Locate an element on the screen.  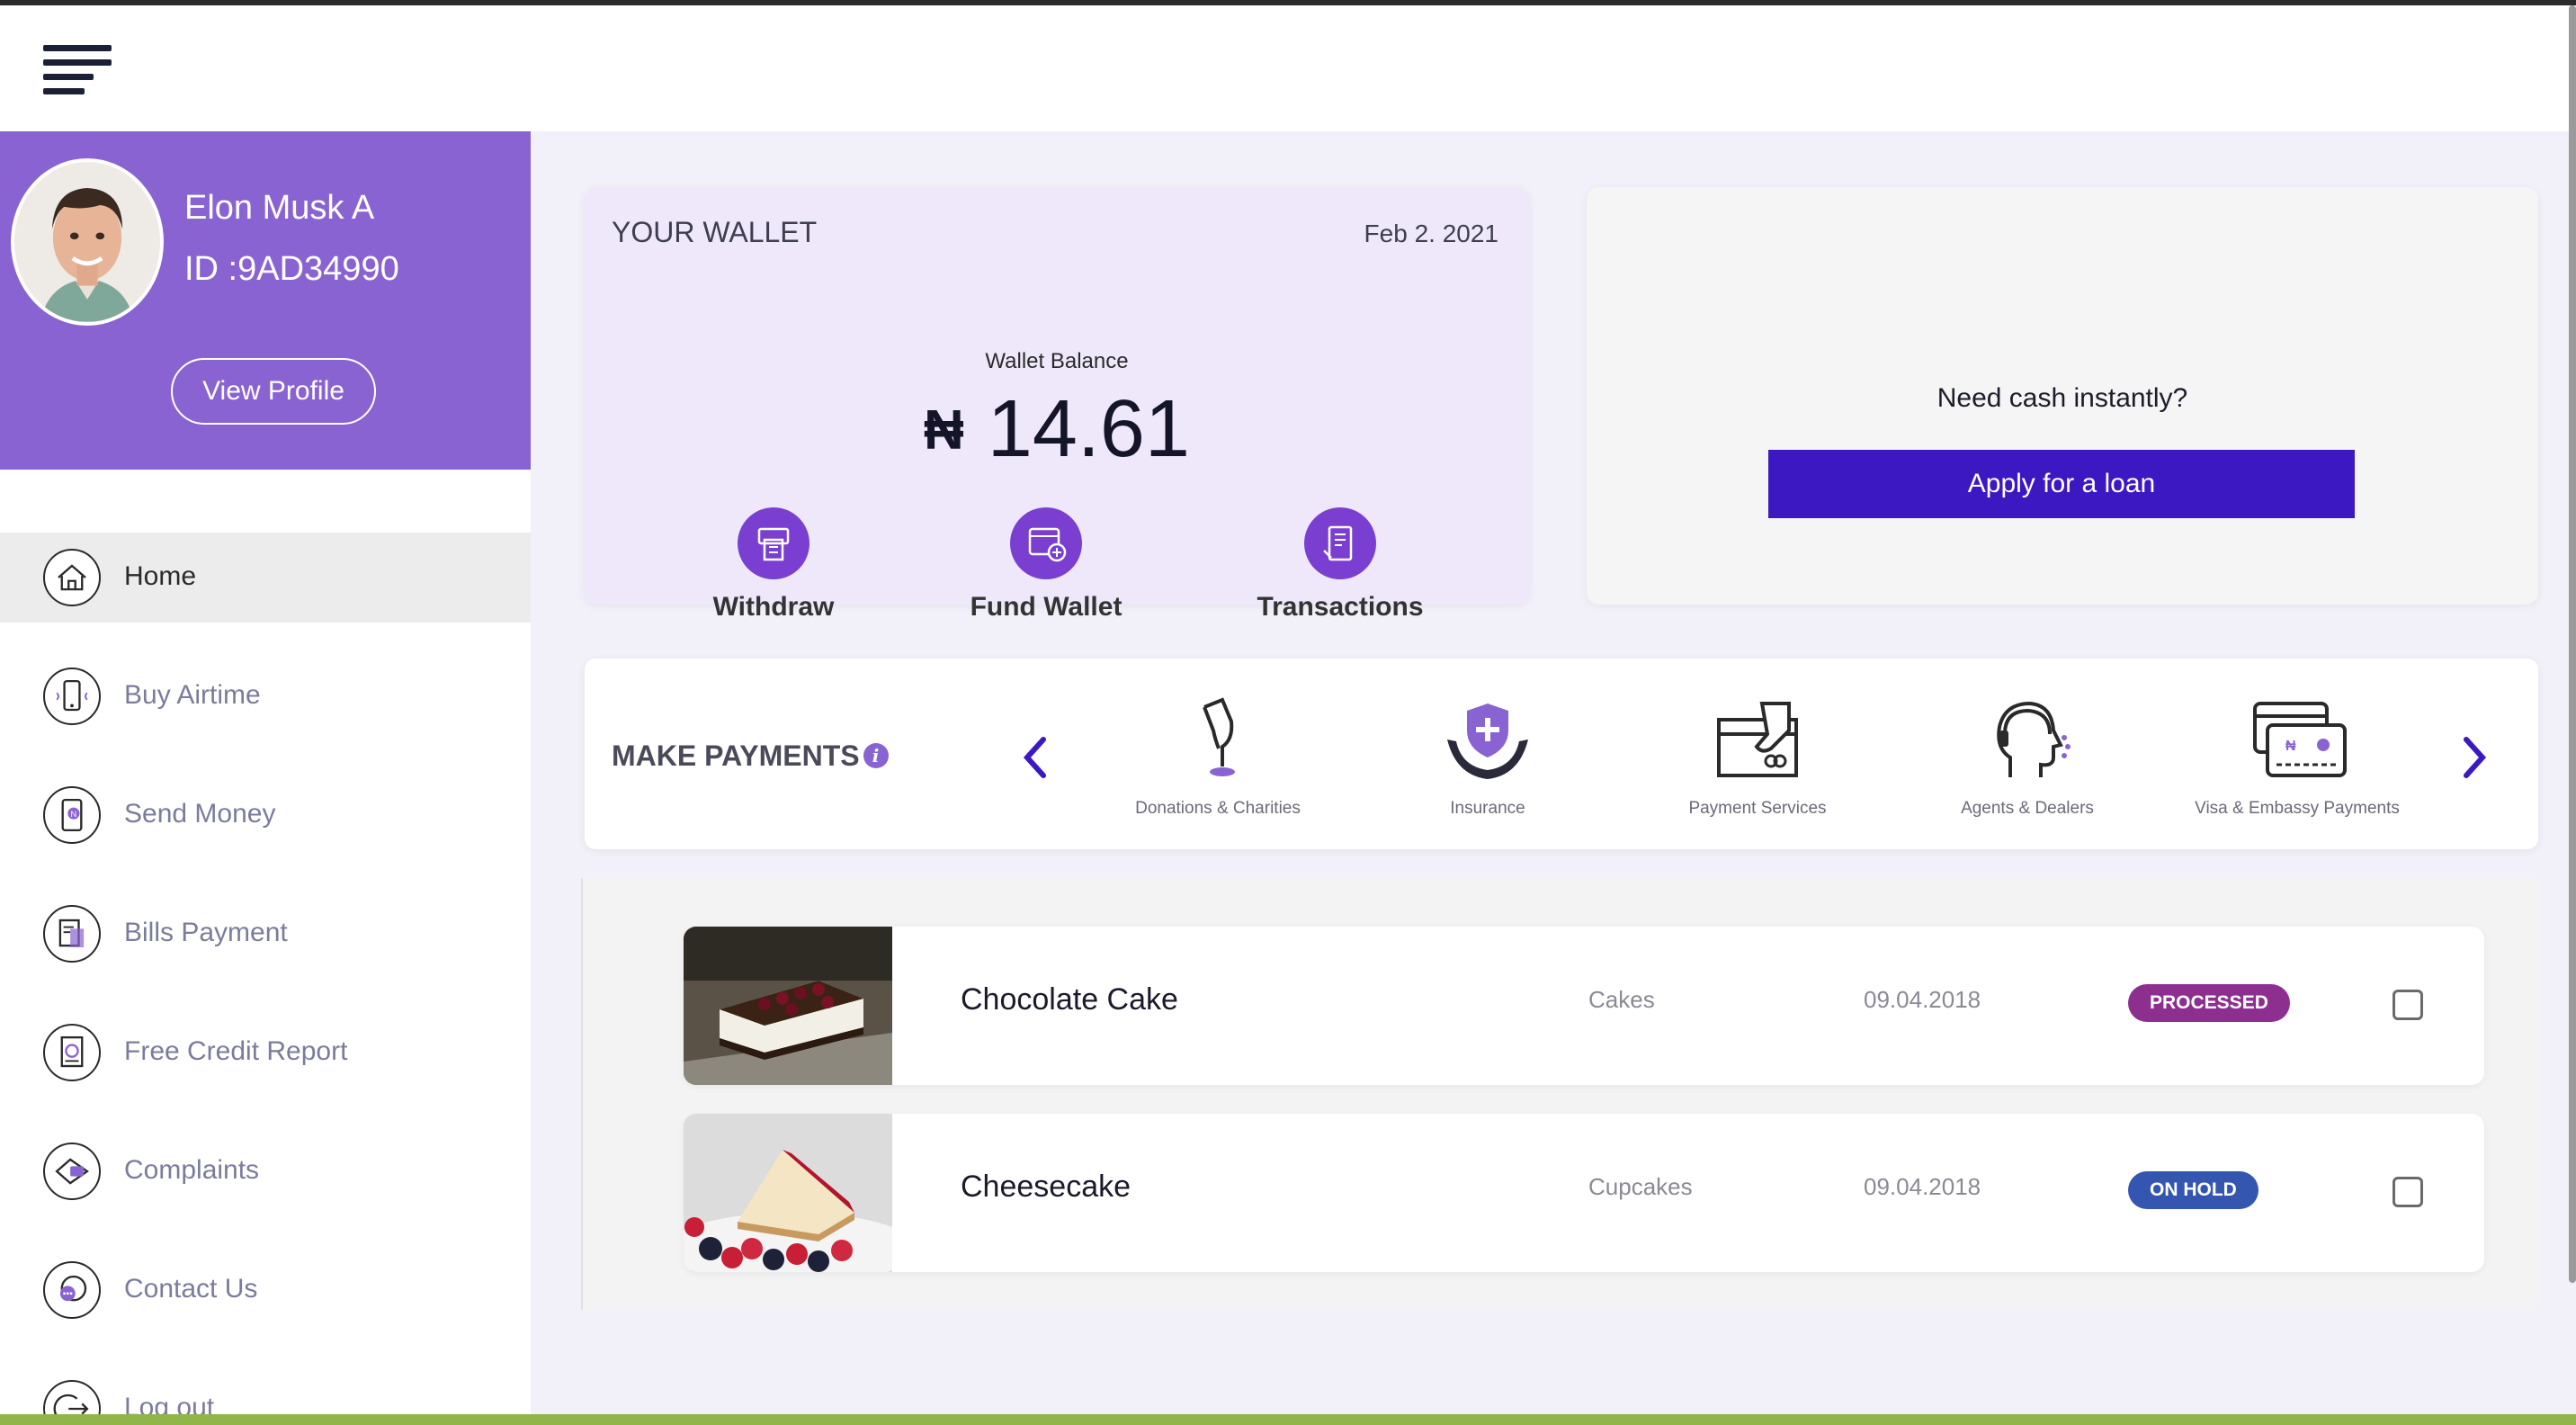
sidebar-item-home: Home is located at coordinates (265, 578).